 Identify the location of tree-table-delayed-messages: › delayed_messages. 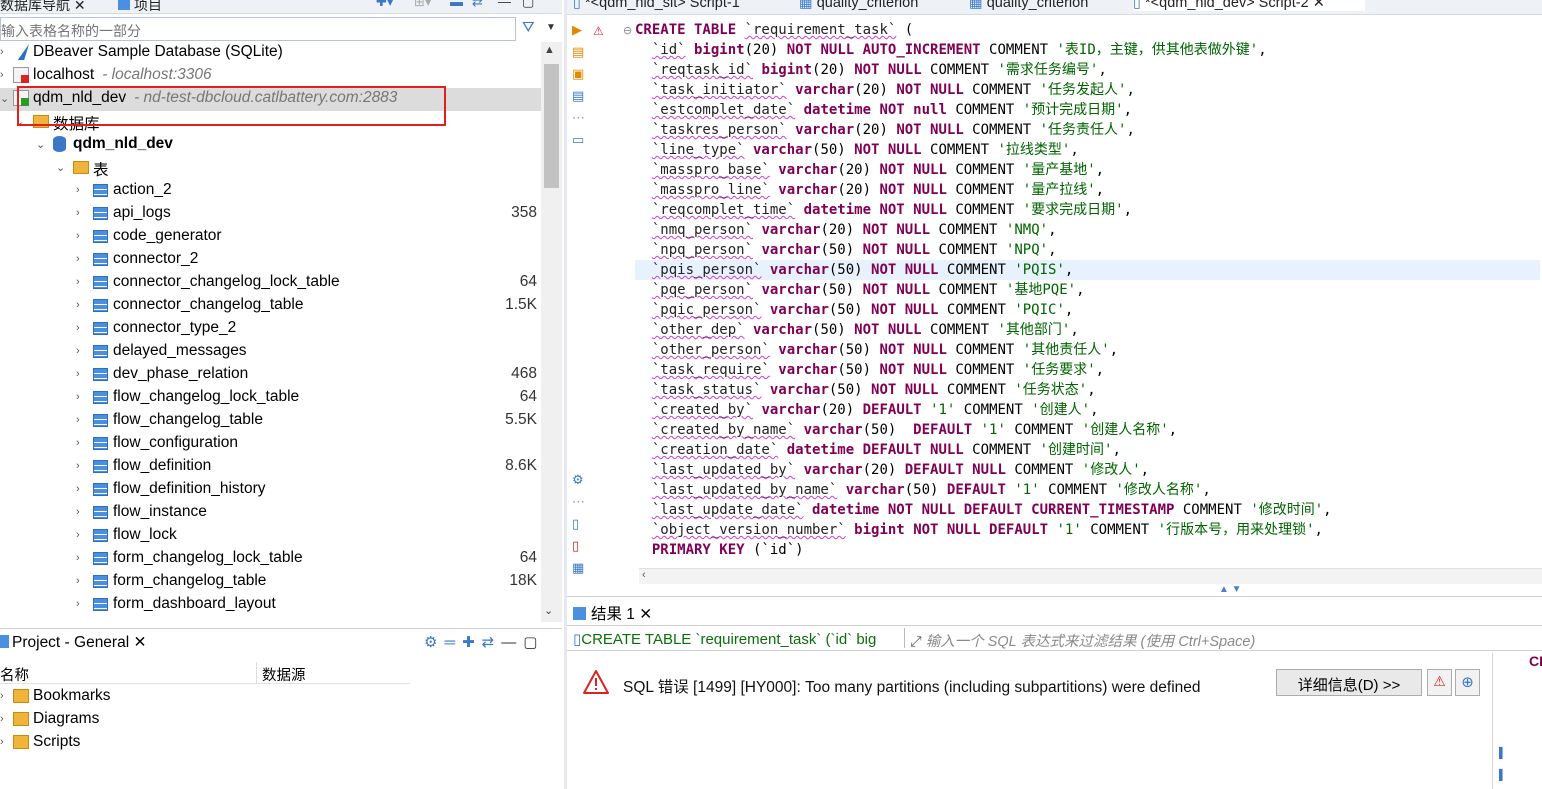
(270, 352).